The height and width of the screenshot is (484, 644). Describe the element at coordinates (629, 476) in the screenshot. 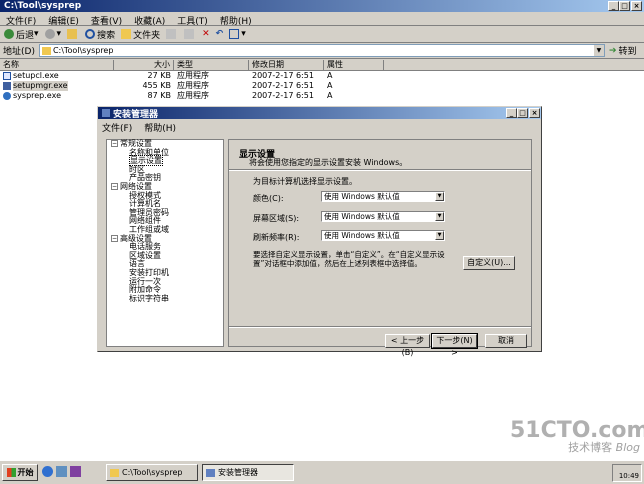

I see `clock: 10:49` at that location.